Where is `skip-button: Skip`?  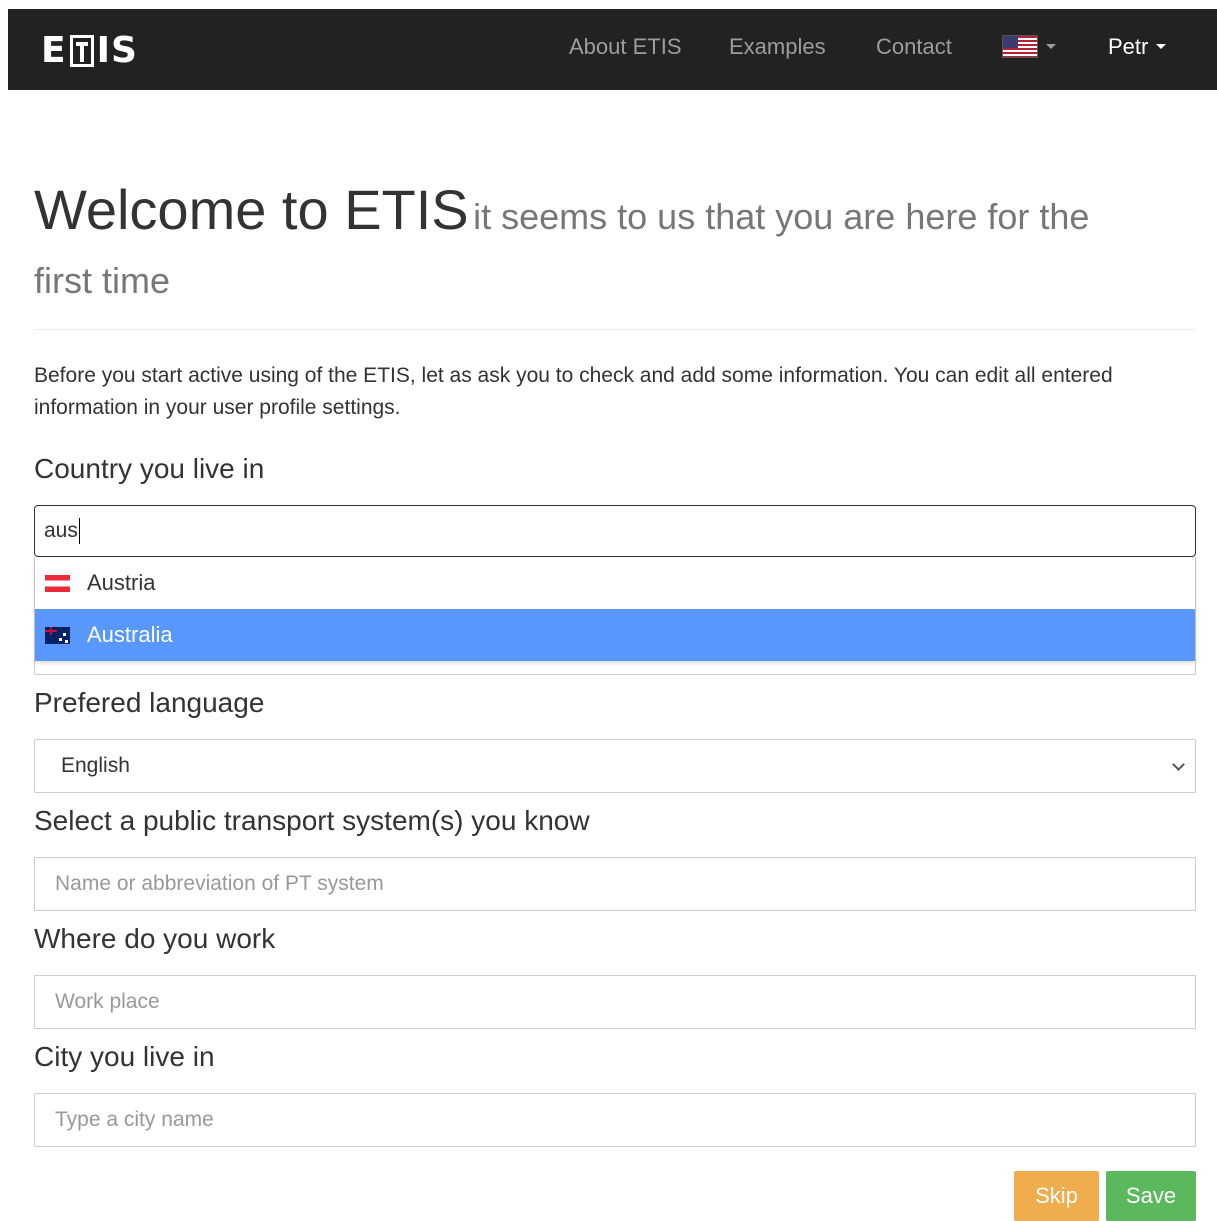 skip-button: Skip is located at coordinates (1056, 1196).